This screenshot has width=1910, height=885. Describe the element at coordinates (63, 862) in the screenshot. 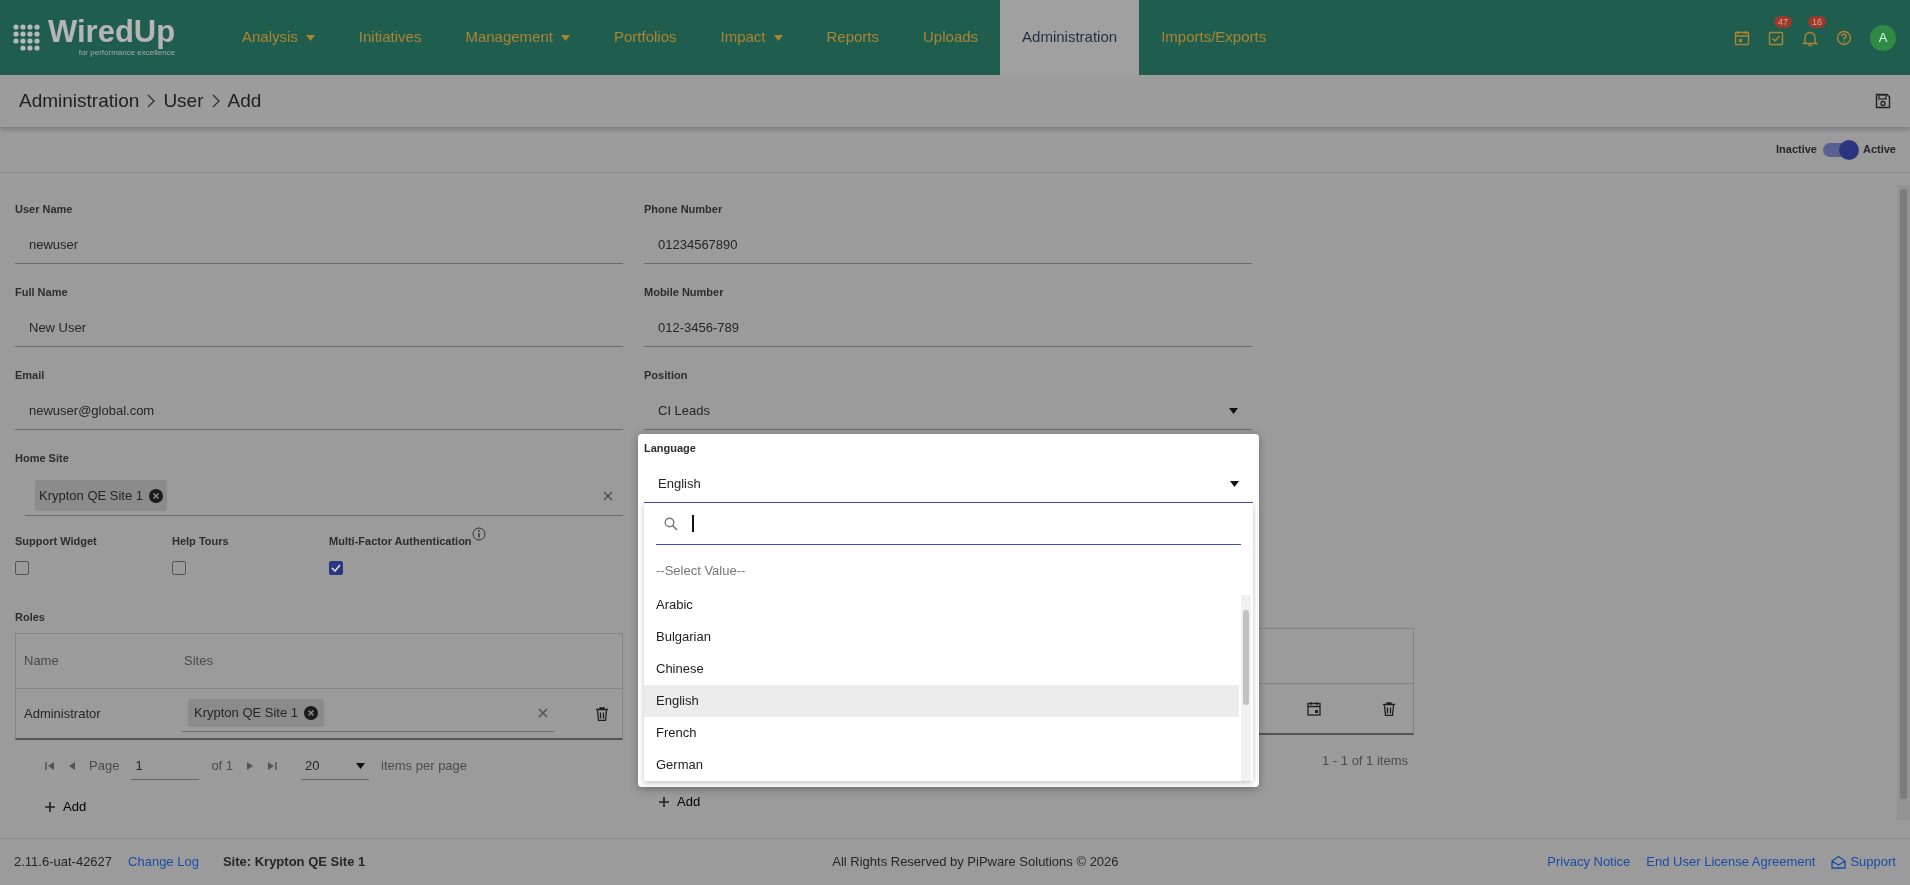

I see `version-text: 2.11.6-uat-42627` at that location.